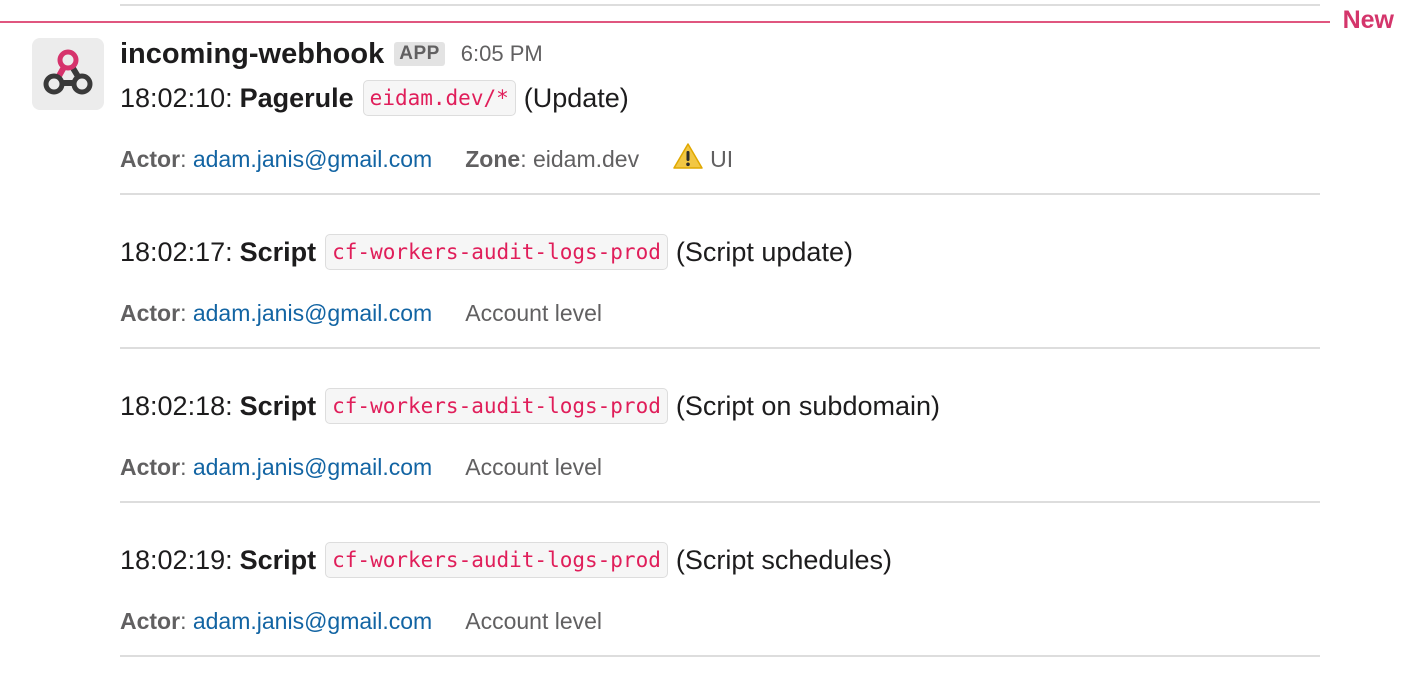  I want to click on avatar, so click(68, 74).